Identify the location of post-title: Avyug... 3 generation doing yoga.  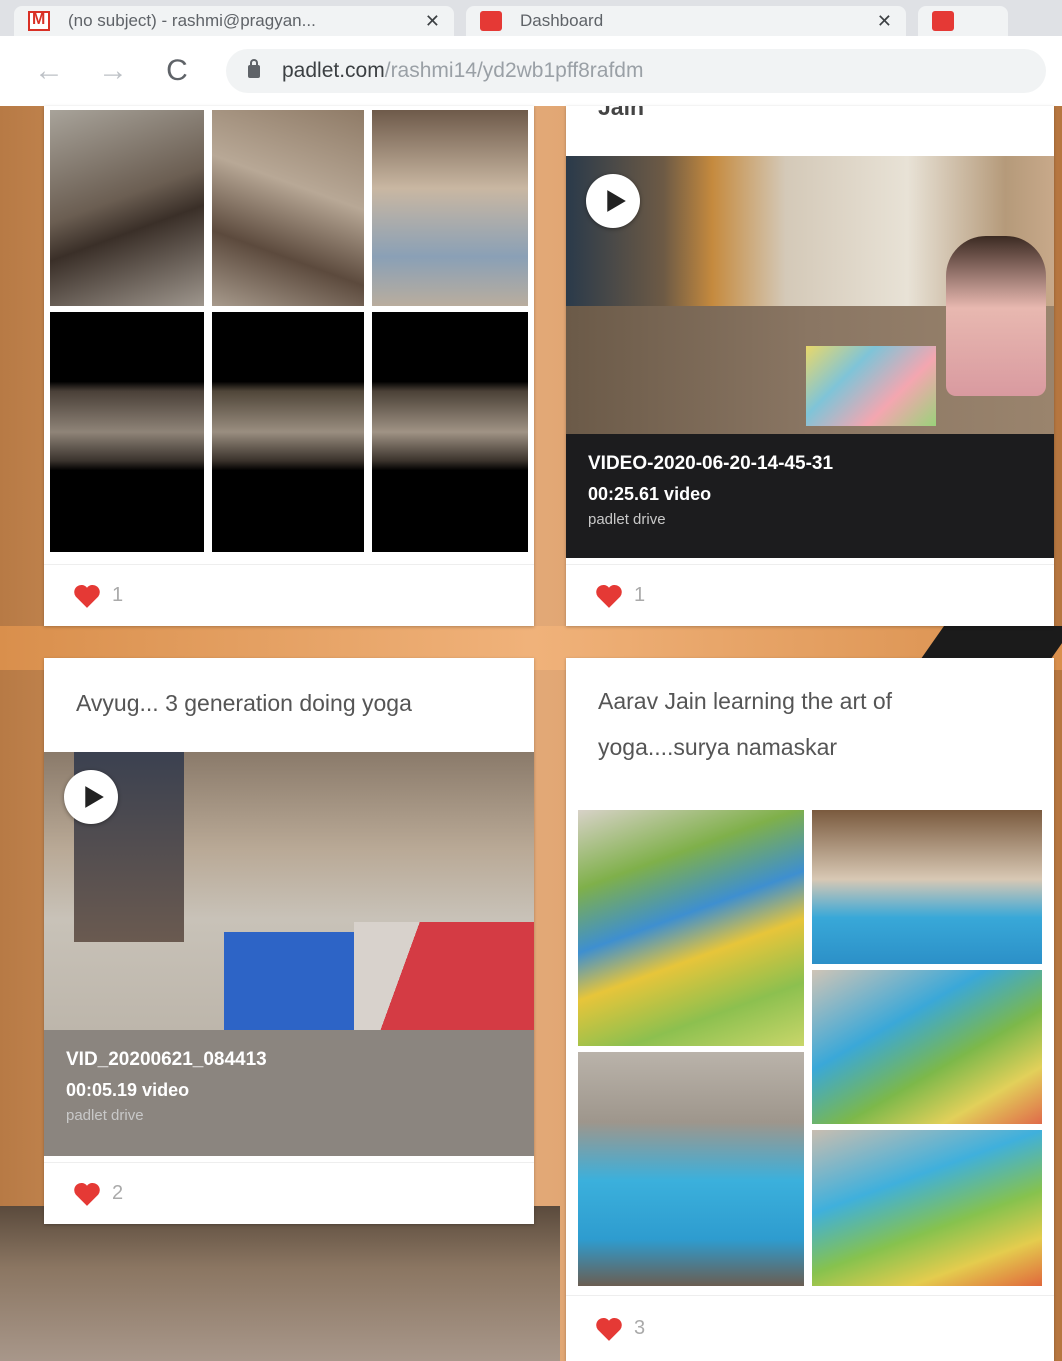
(244, 703).